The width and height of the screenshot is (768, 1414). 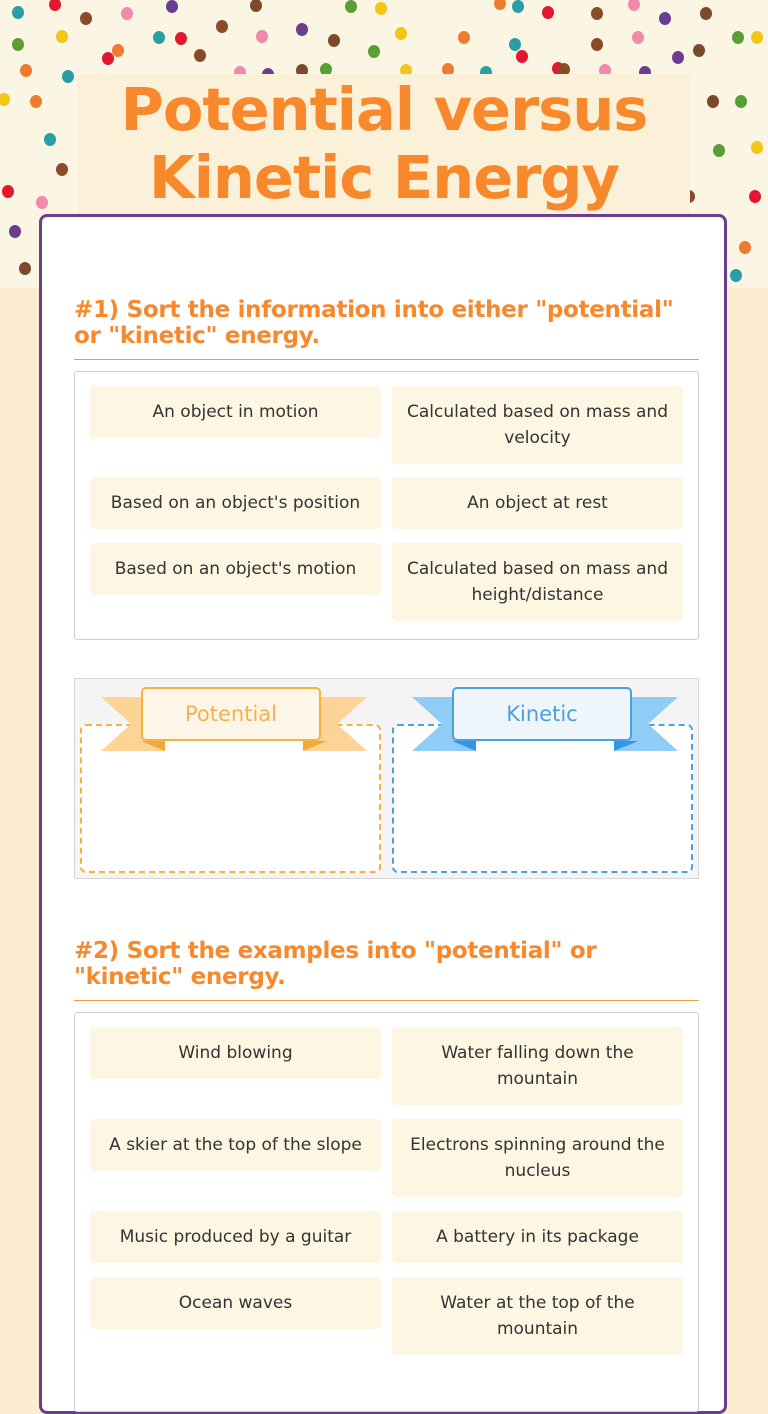 What do you see at coordinates (537, 503) in the screenshot?
I see `draggable-tile: An object at rest` at bounding box center [537, 503].